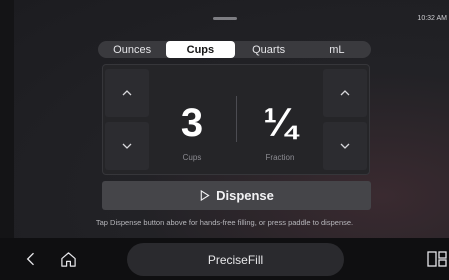 The width and height of the screenshot is (449, 280). Describe the element at coordinates (31, 259) in the screenshot. I see `back-icon` at that location.